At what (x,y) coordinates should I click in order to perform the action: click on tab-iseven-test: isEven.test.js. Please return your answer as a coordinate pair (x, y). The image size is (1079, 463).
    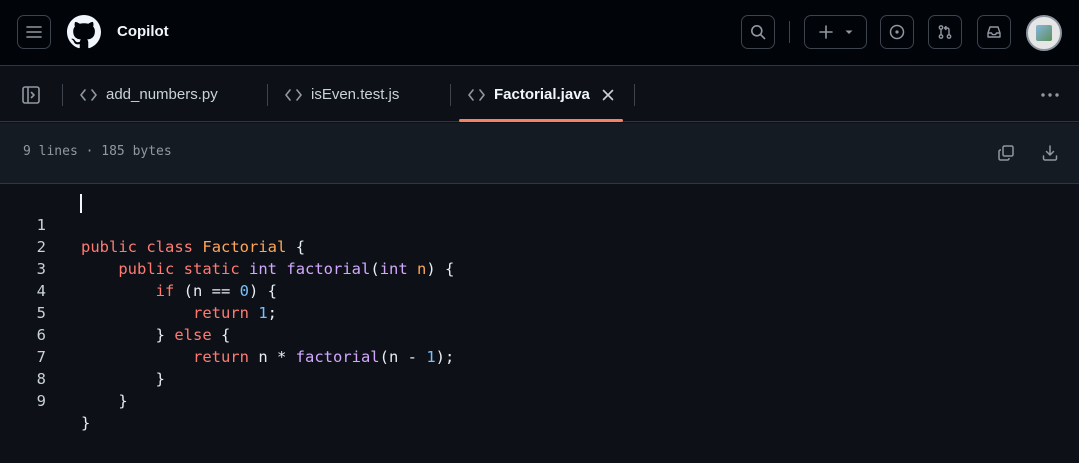
    Looking at the image, I should click on (342, 94).